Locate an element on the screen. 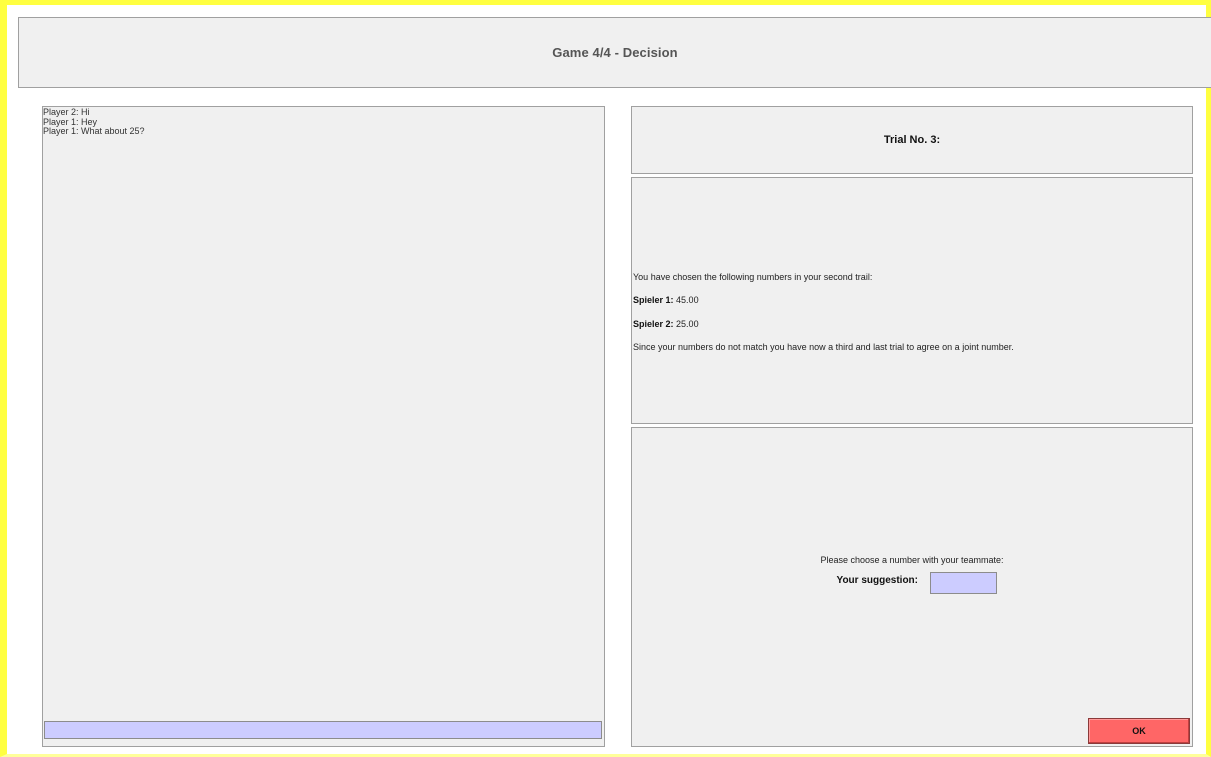 This screenshot has height=757, width=1211. player1-result: Spieler 1: 45.00 is located at coordinates (666, 300).